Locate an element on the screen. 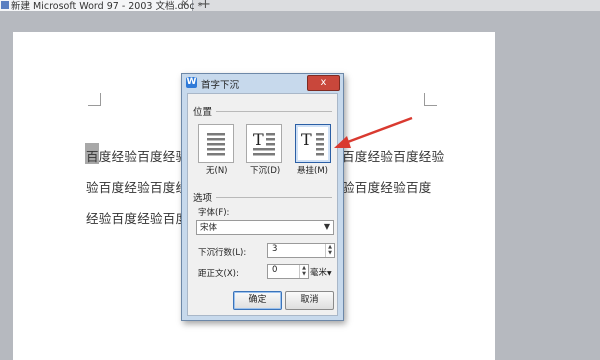 This screenshot has height=360, width=600. annotation-arrow-line is located at coordinates (378, 130).